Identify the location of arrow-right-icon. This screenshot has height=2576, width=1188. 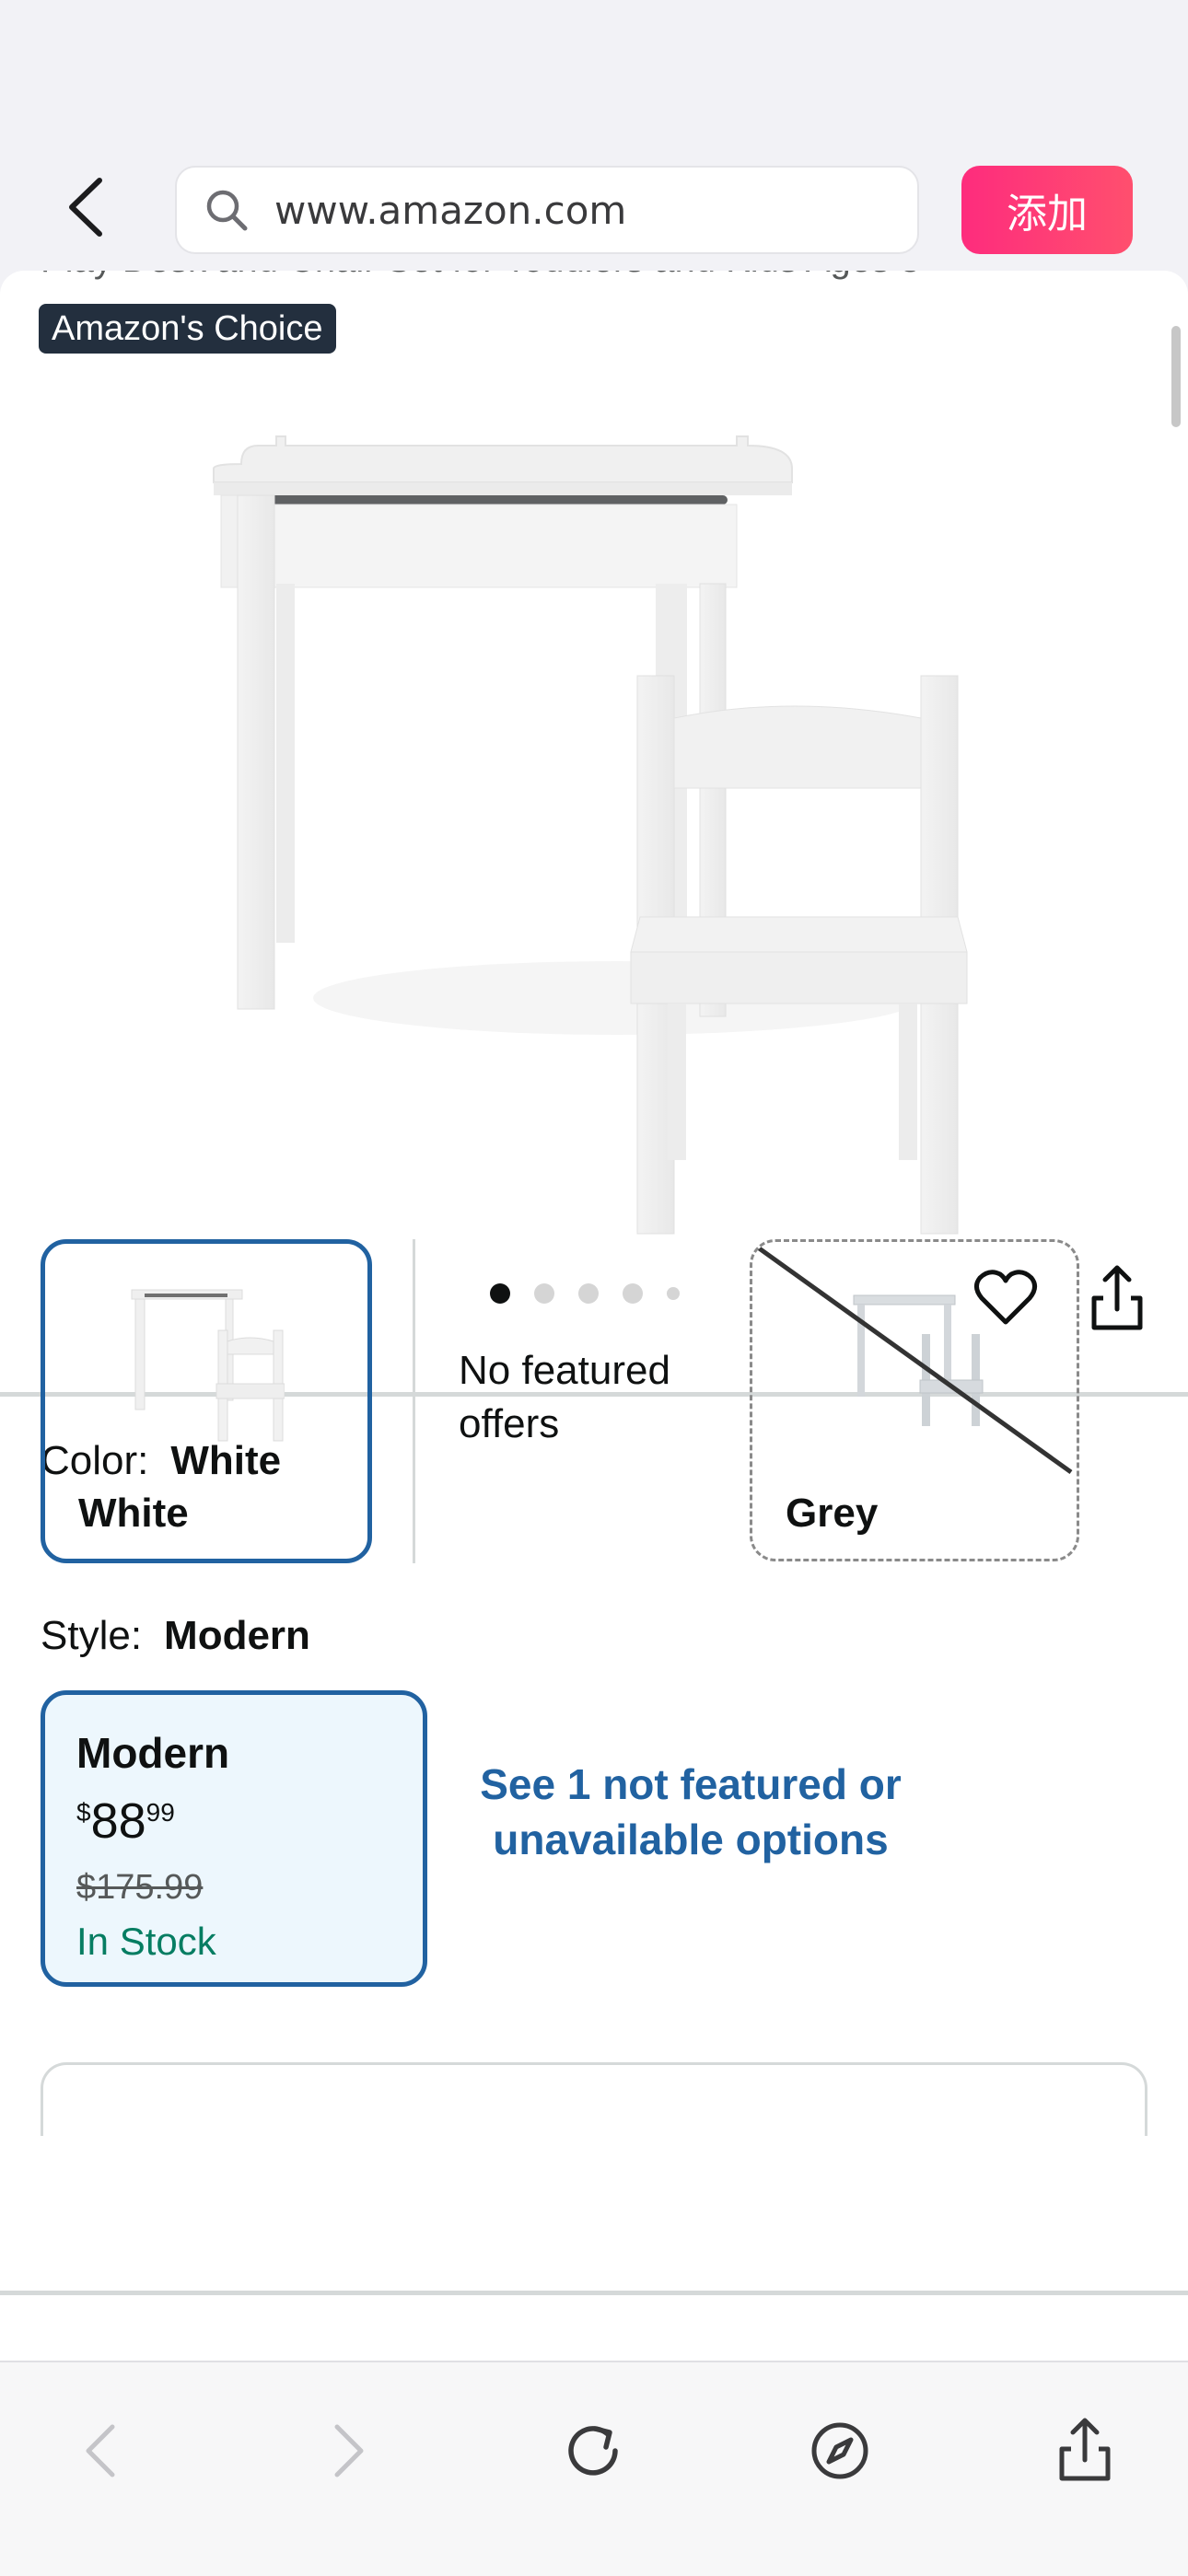
(349, 2450).